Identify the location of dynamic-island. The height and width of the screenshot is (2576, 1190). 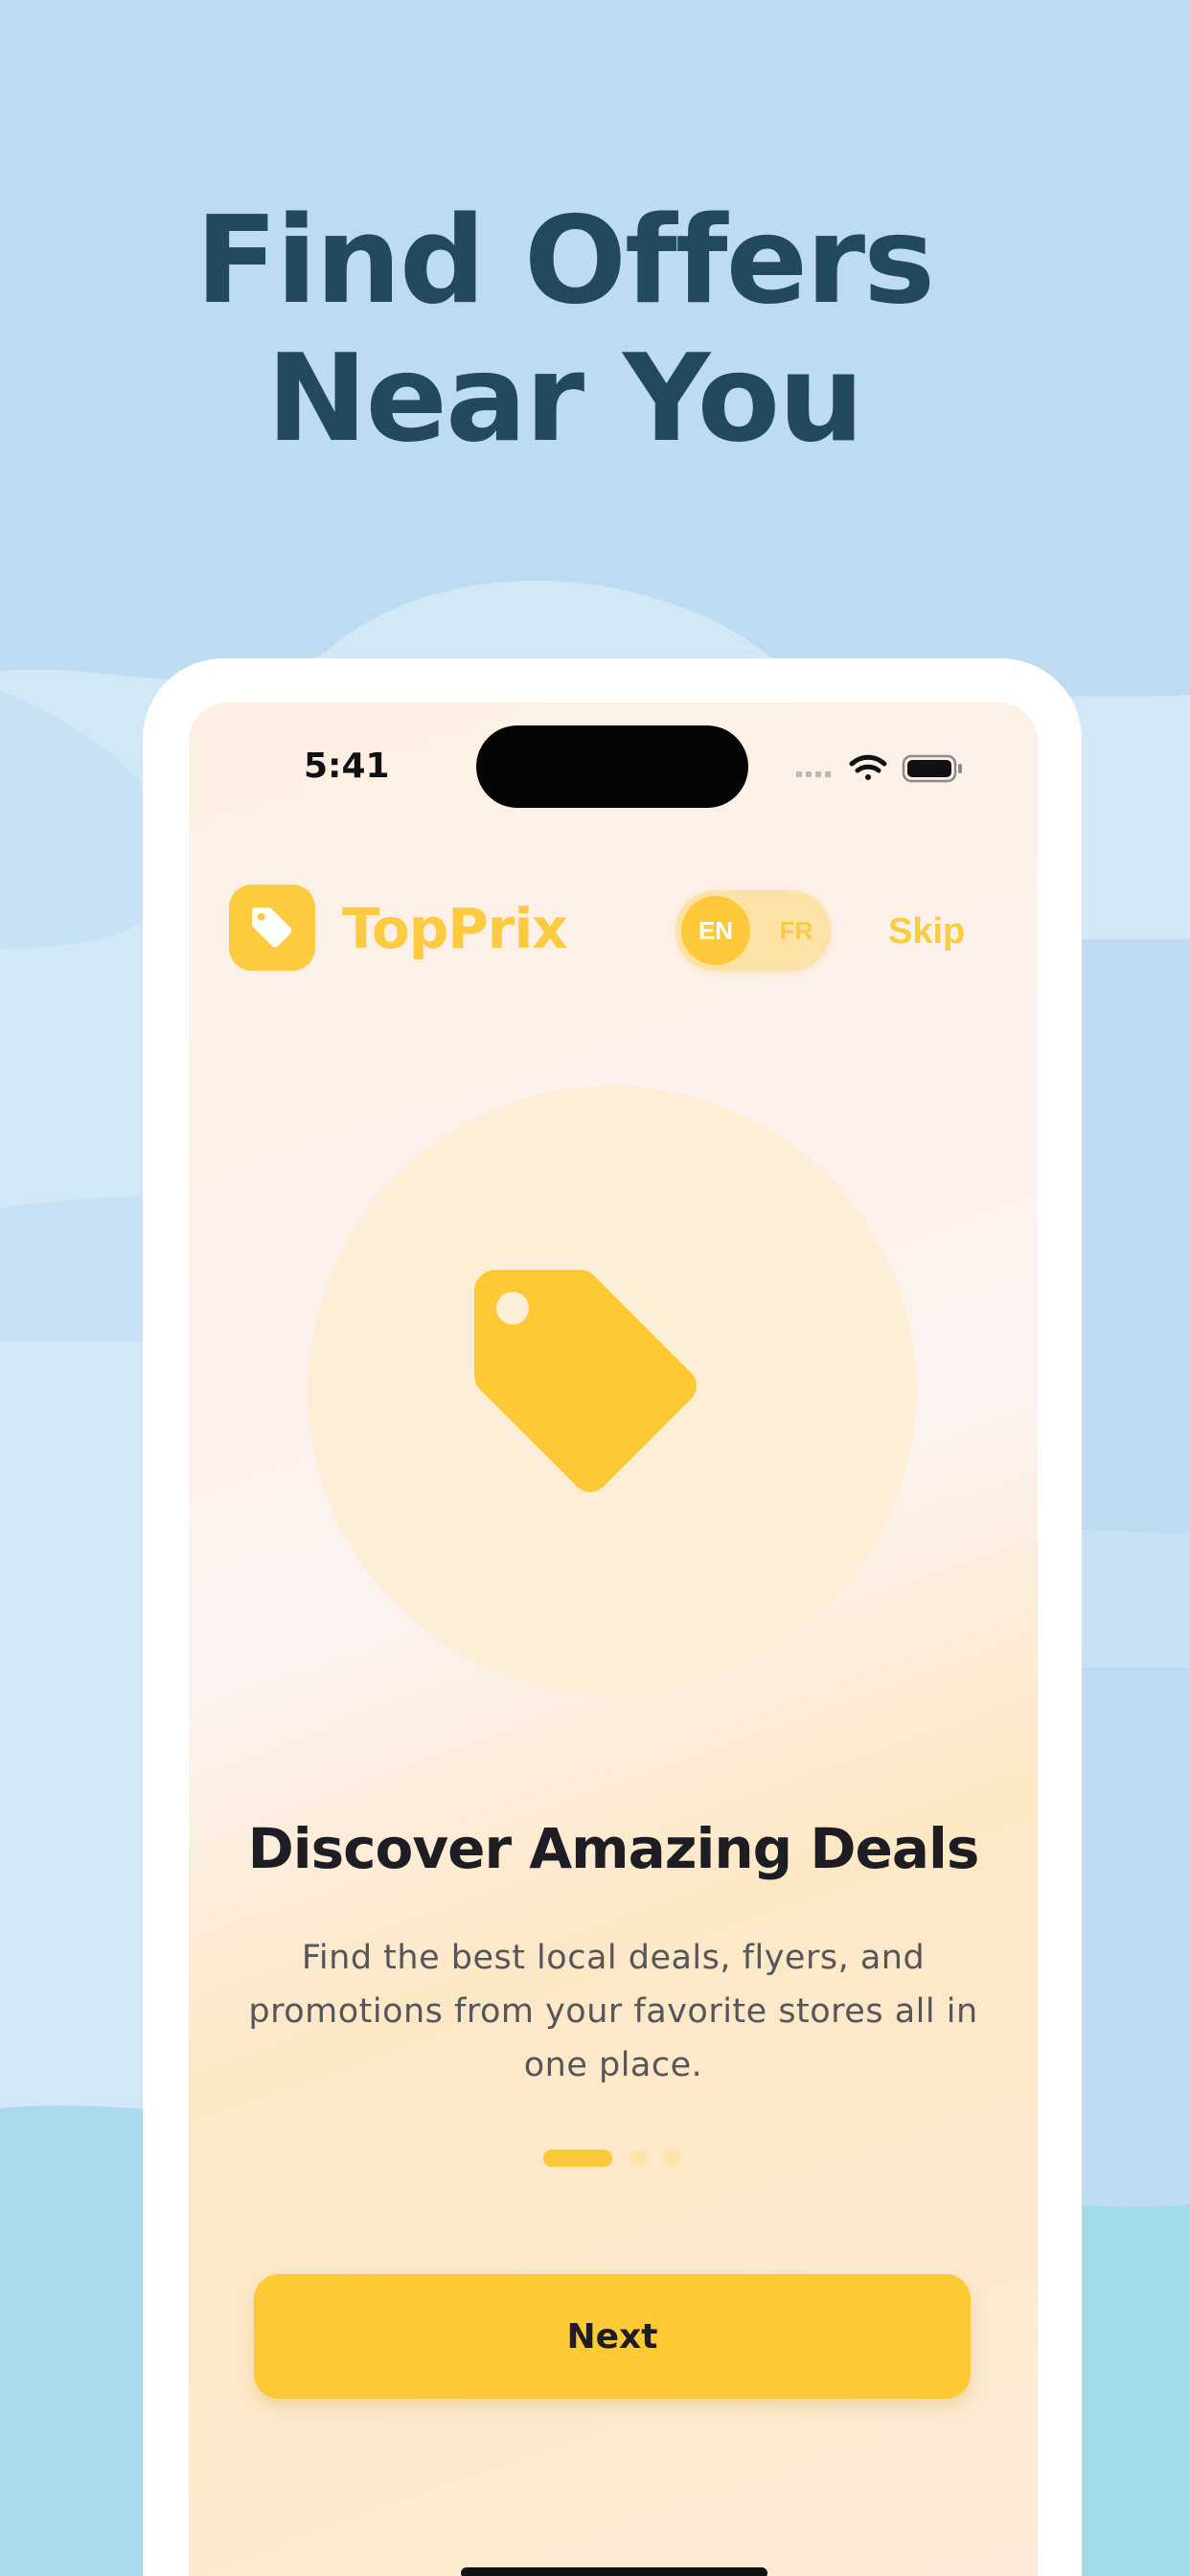
(612, 766).